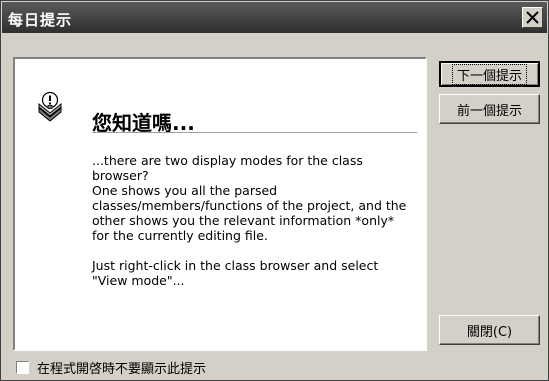  I want to click on next-tip-label: 下一個提示, so click(489, 74).